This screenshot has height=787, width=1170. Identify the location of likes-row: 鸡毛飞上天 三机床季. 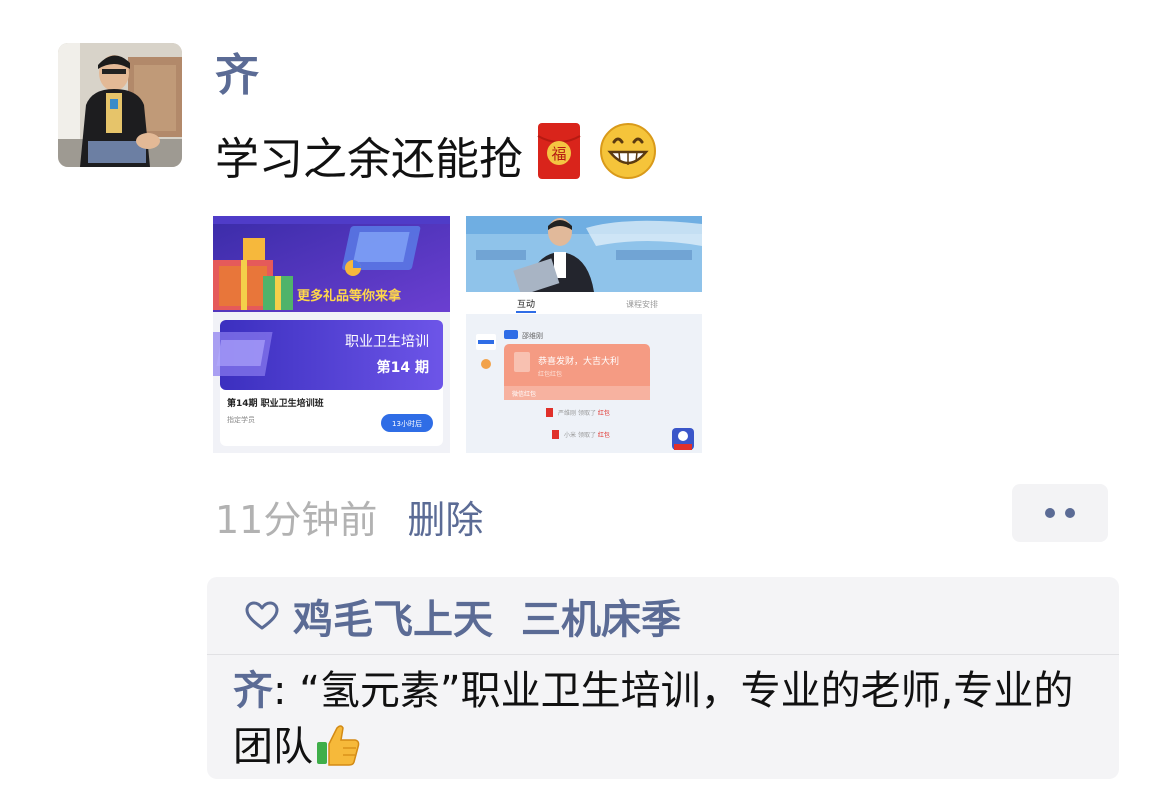
(663, 616).